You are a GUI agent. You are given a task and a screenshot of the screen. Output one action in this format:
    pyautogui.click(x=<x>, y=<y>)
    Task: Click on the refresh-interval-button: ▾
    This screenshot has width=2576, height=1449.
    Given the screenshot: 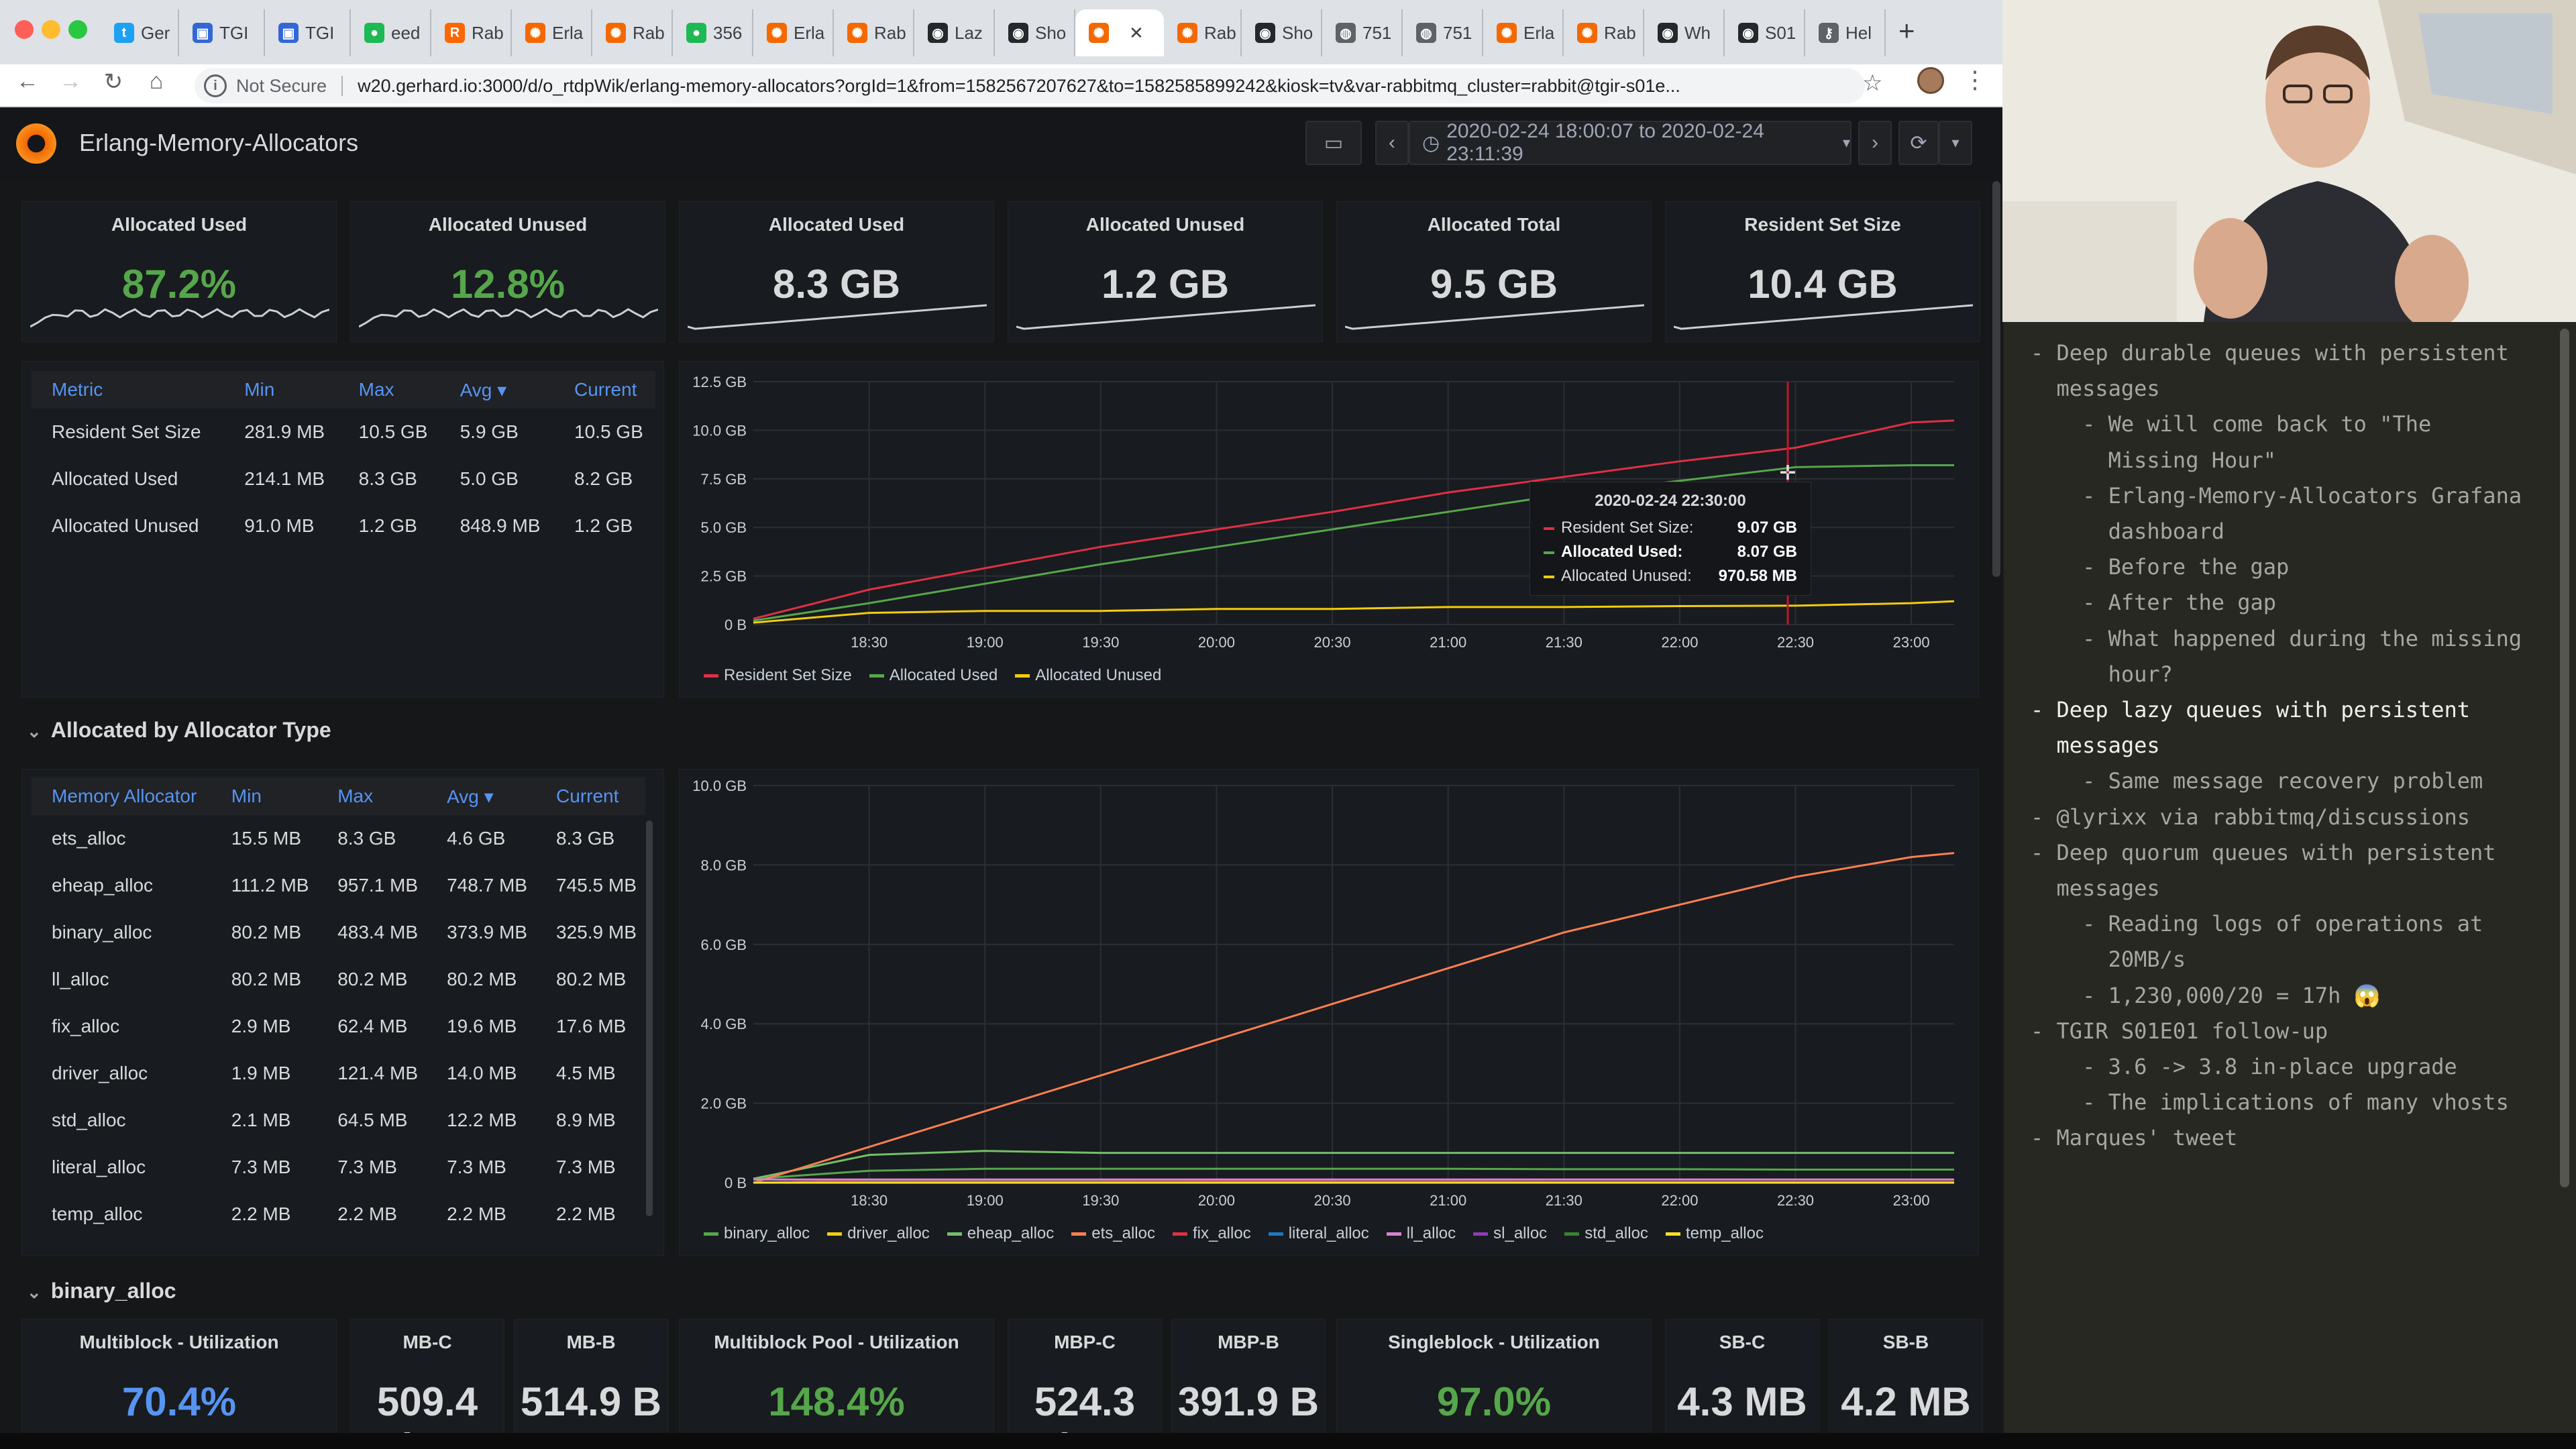 What is the action you would take?
    pyautogui.click(x=1955, y=143)
    